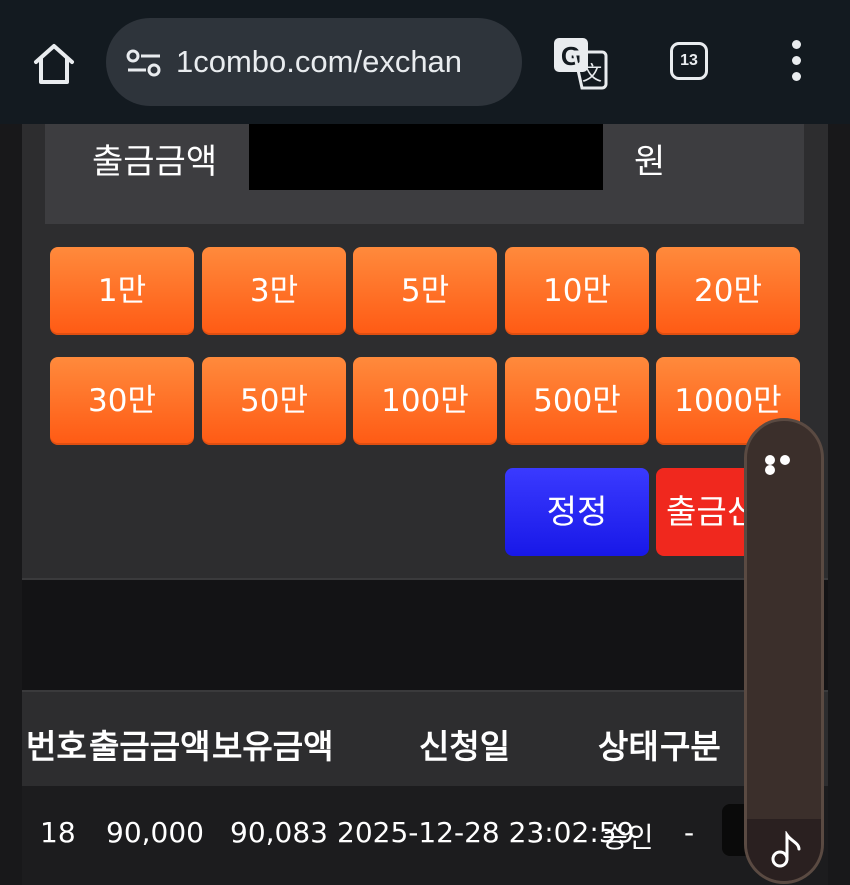 This screenshot has height=885, width=850. Describe the element at coordinates (628, 746) in the screenshot. I see `col-status: 상태` at that location.